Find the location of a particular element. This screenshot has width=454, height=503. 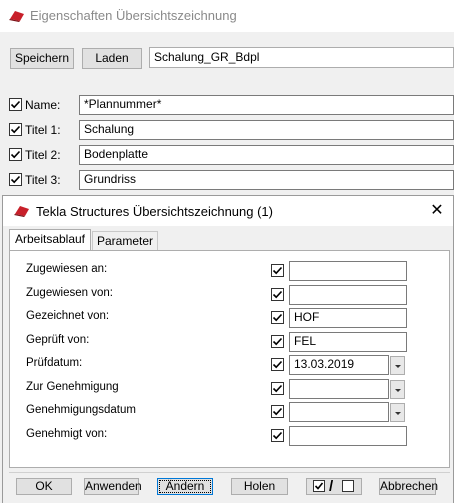

modify-button: Ändern is located at coordinates (185, 486).